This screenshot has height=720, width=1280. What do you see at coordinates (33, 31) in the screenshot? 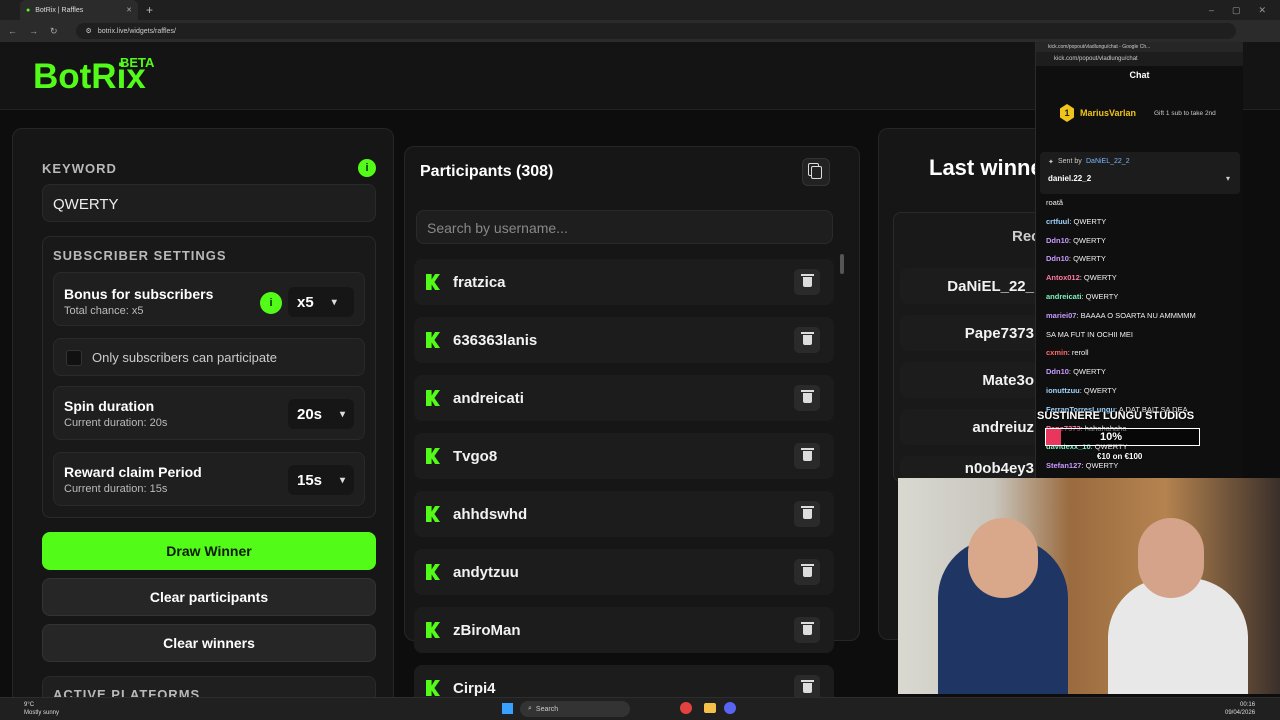
I see `forward-icon: →` at bounding box center [33, 31].